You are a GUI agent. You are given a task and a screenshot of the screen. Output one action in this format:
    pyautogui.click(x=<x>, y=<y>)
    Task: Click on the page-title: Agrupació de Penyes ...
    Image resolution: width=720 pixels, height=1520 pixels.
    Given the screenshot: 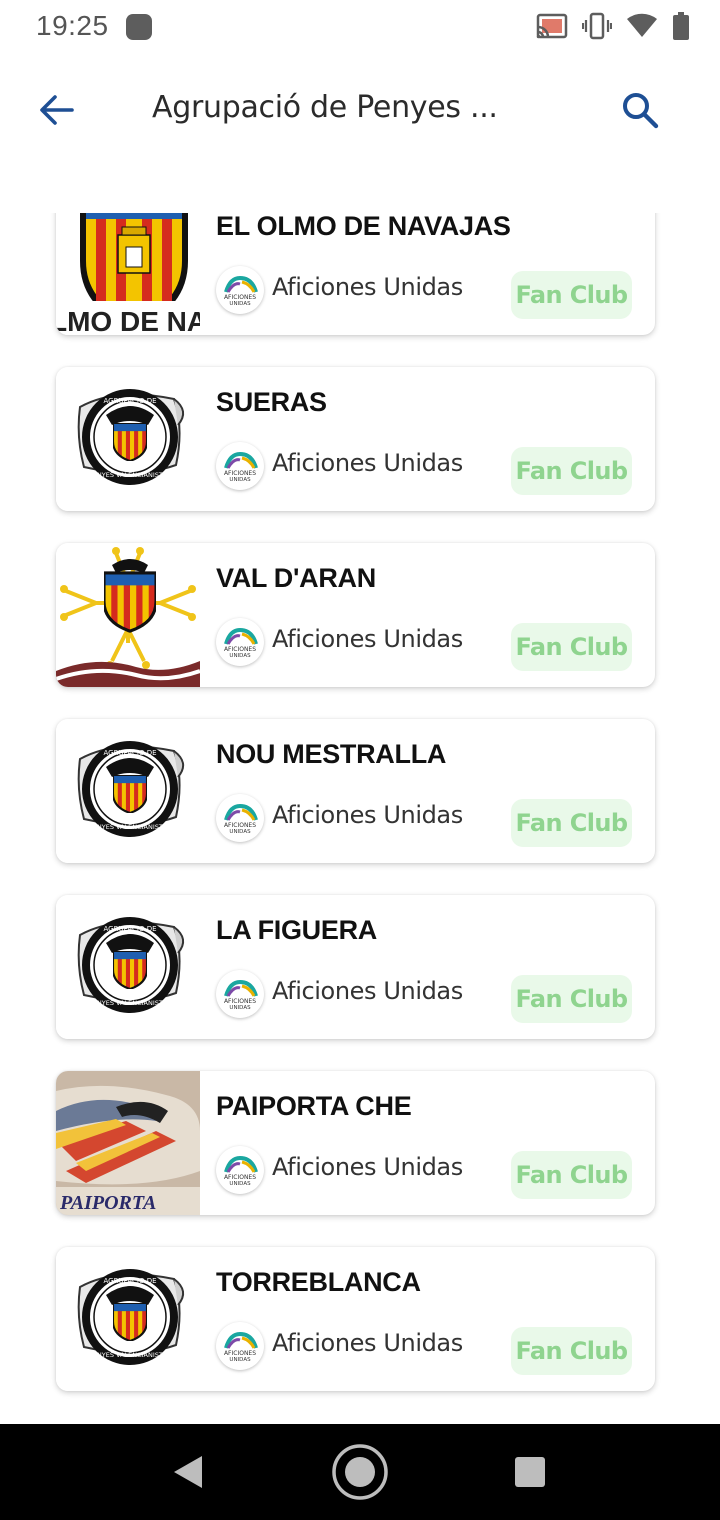 What is the action you would take?
    pyautogui.click(x=325, y=107)
    